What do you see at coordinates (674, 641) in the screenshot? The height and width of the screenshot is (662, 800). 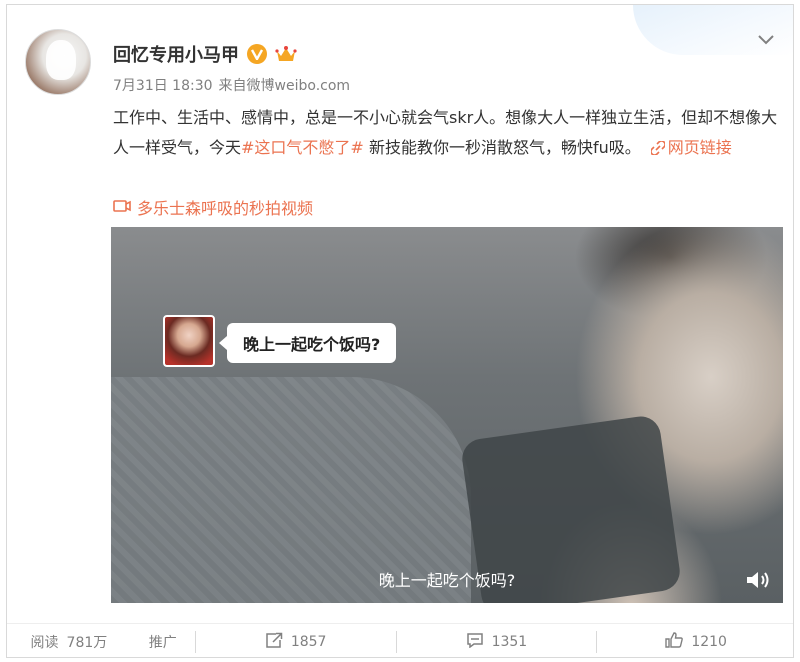 I see `like-icon` at bounding box center [674, 641].